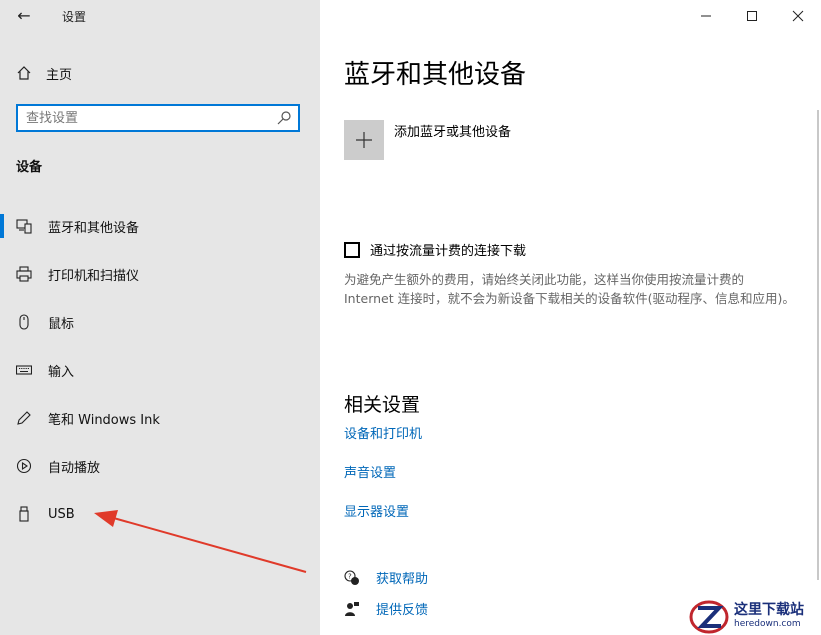  What do you see at coordinates (24, 322) in the screenshot?
I see `mouse-icon` at bounding box center [24, 322].